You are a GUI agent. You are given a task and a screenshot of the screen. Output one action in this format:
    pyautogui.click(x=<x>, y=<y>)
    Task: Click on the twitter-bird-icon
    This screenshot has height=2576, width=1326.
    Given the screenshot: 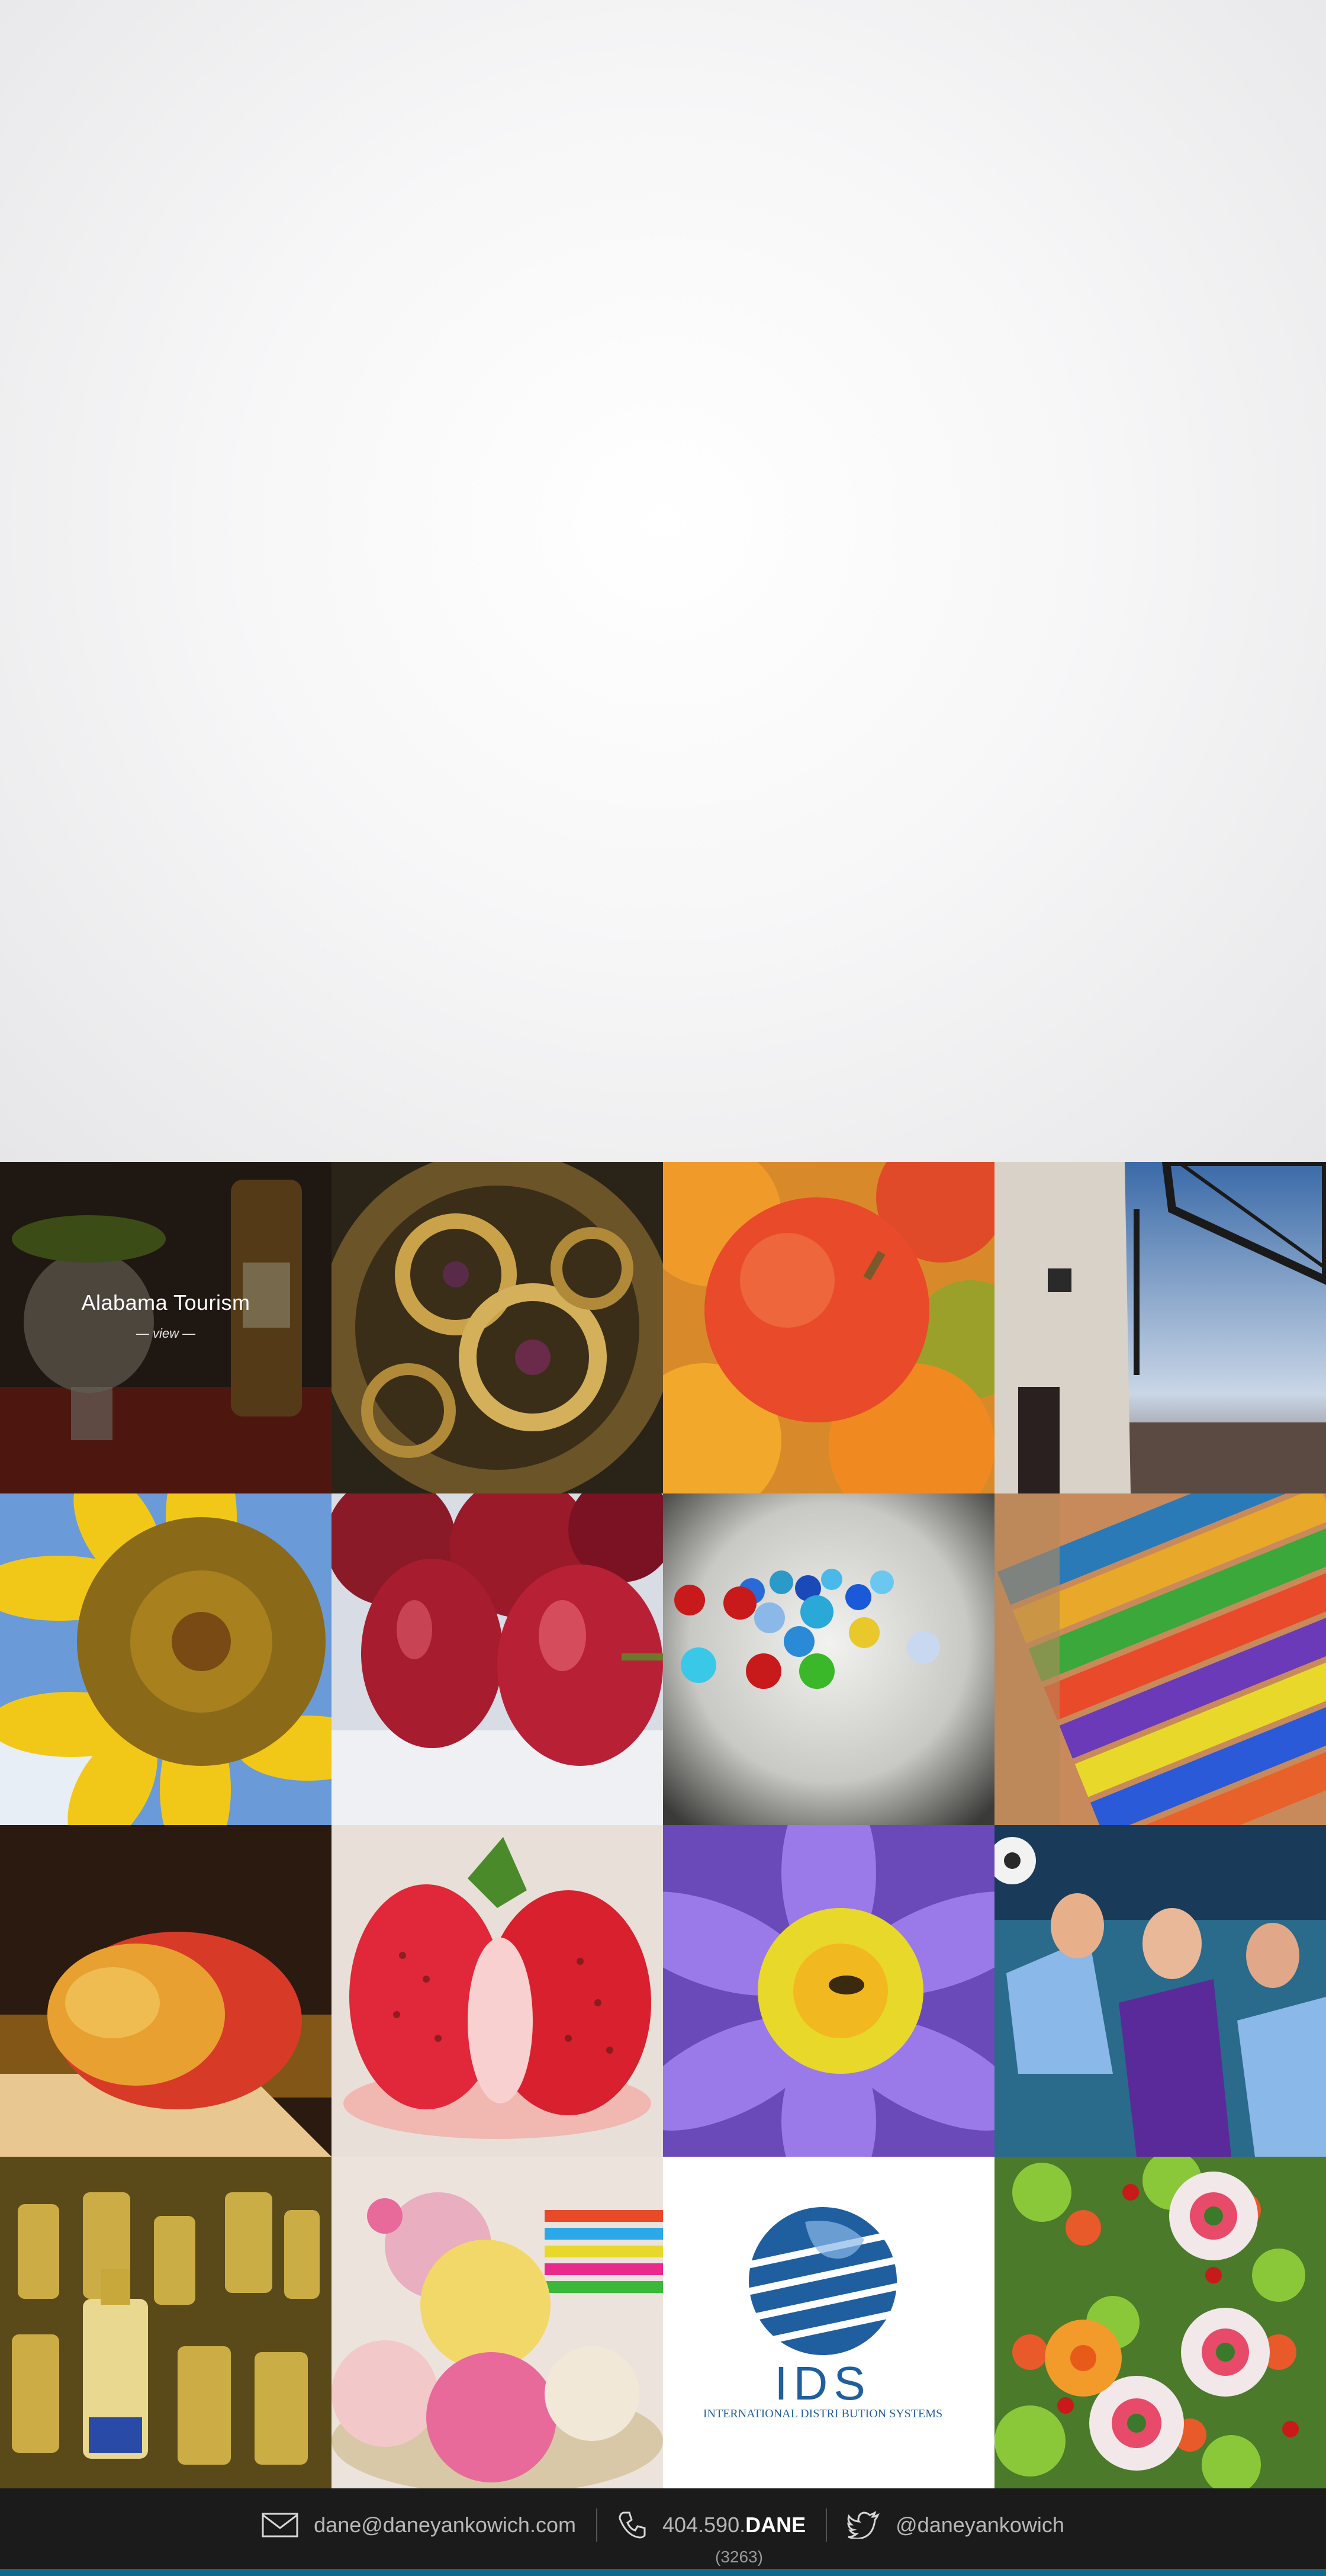 What is the action you would take?
    pyautogui.click(x=863, y=2525)
    